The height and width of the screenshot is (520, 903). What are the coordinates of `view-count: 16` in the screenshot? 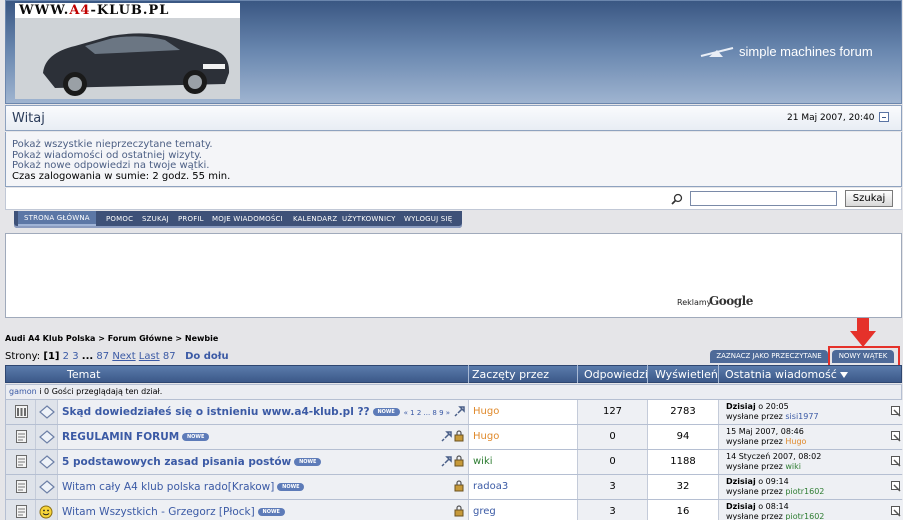 It's located at (683, 511).